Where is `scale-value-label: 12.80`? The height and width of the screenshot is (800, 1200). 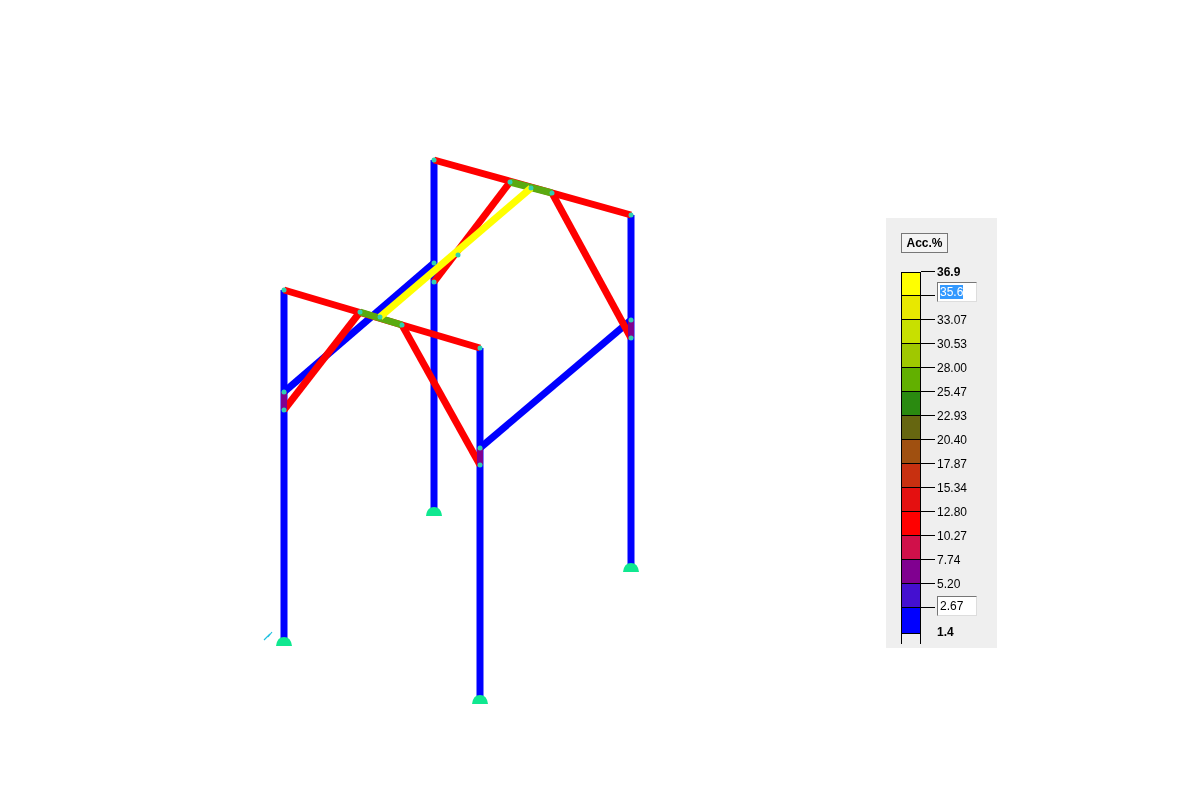
scale-value-label: 12.80 is located at coordinates (952, 512).